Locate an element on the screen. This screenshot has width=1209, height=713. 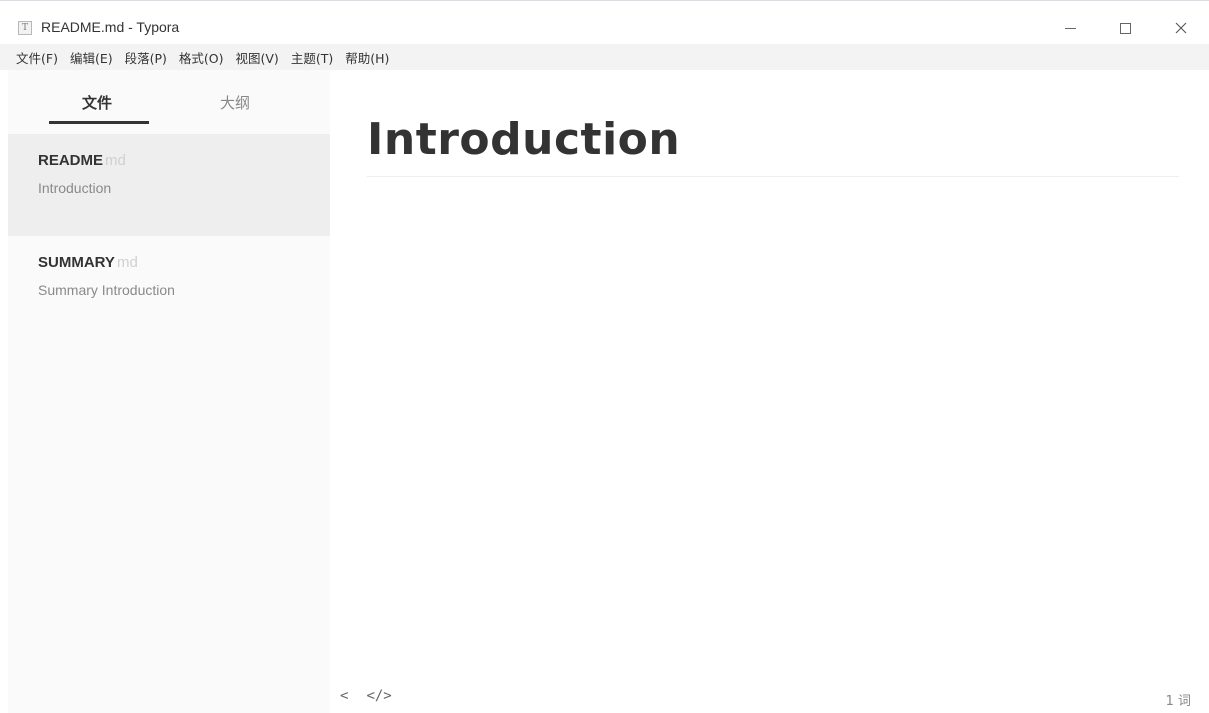
status-bar-left: < </> is located at coordinates (366, 696).